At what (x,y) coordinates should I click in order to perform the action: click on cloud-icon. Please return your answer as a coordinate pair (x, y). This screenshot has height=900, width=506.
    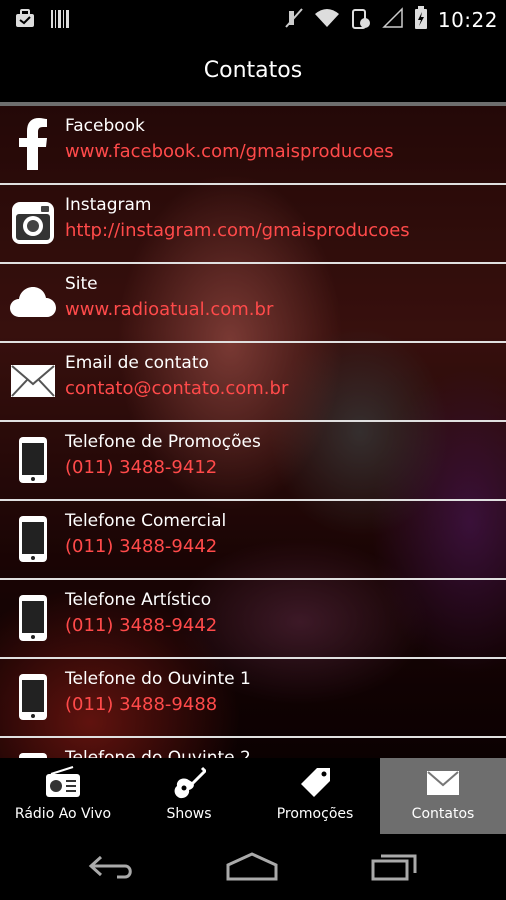
    Looking at the image, I should click on (33, 302).